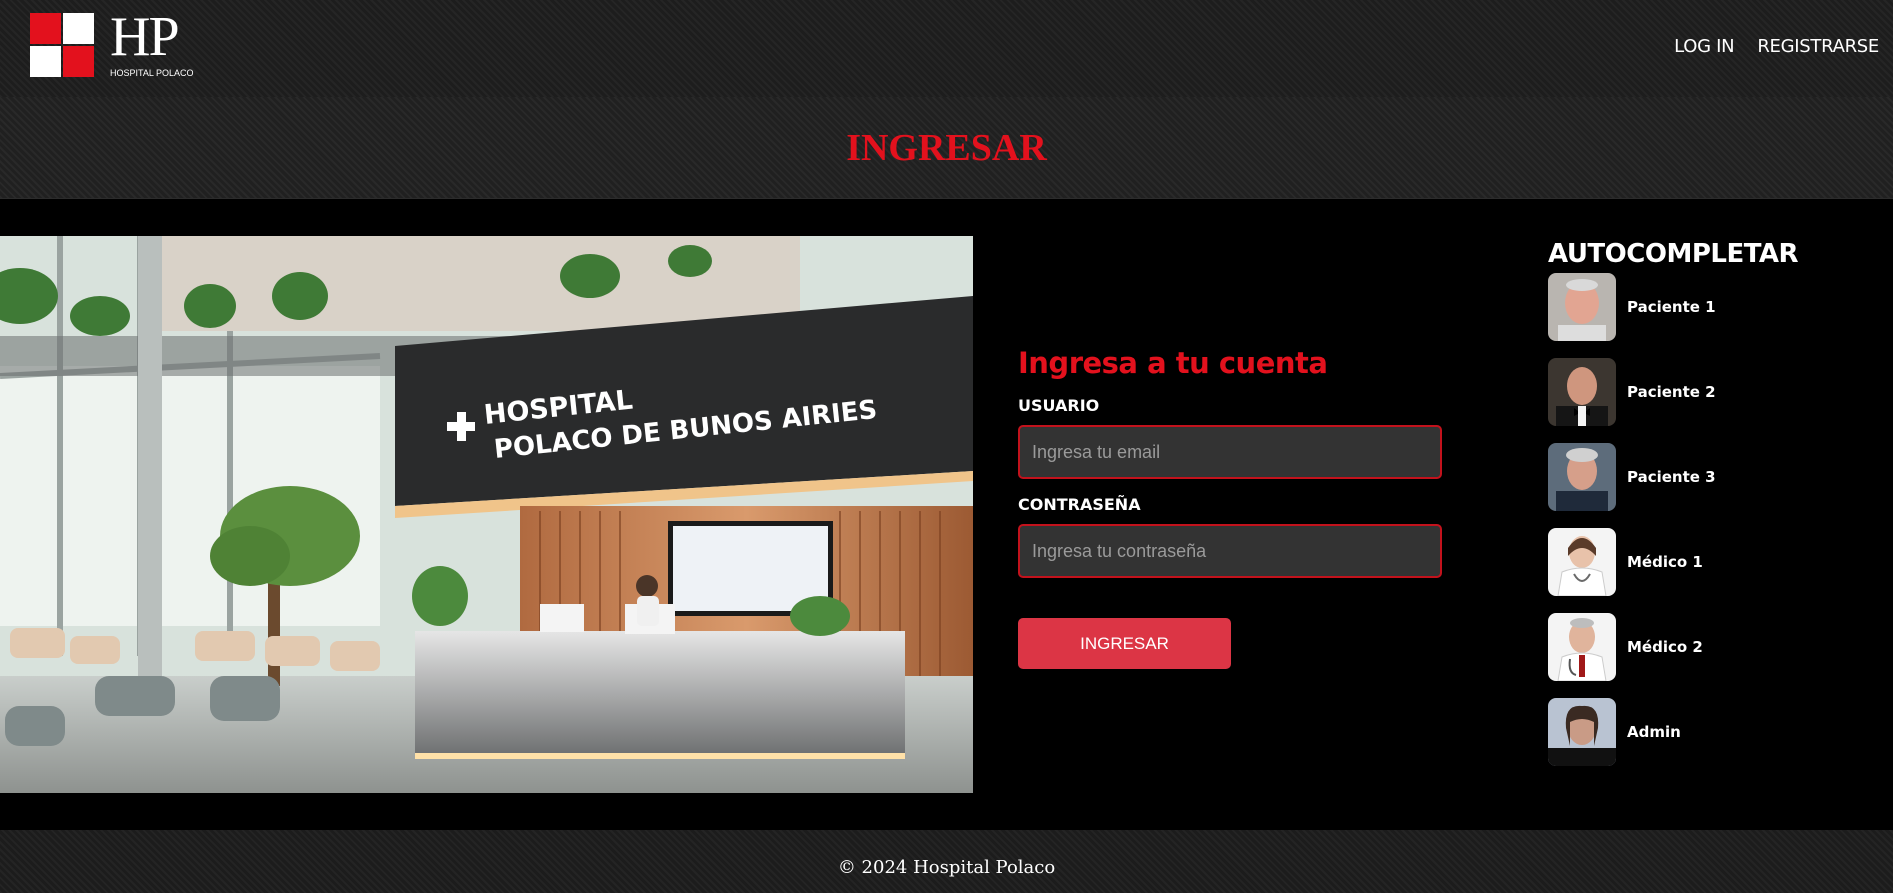 The image size is (1893, 893). What do you see at coordinates (1654, 732) in the screenshot?
I see `autocomplete-item-label: Admin` at bounding box center [1654, 732].